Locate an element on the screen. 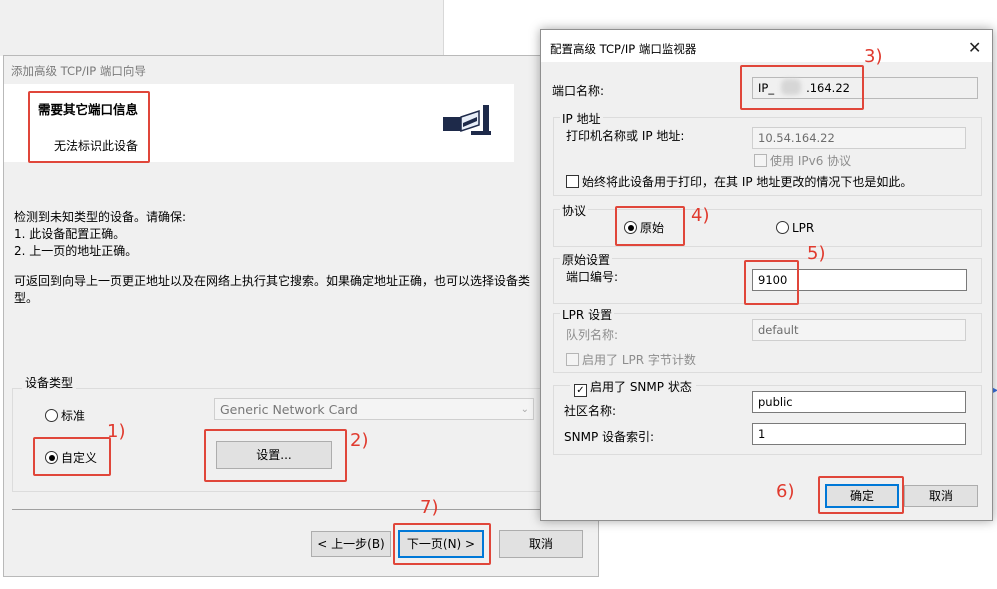  printer-name-field: 10.54.164.22 is located at coordinates (859, 138).